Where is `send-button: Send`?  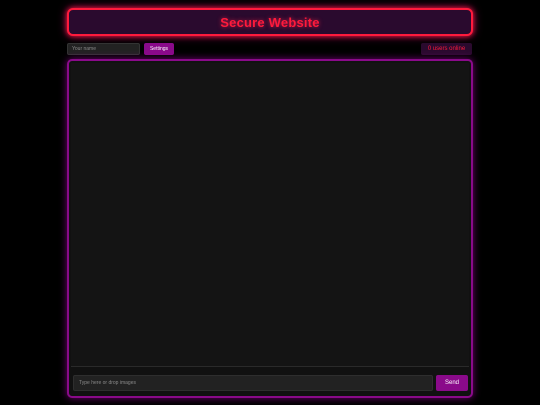
send-button: Send is located at coordinates (452, 383).